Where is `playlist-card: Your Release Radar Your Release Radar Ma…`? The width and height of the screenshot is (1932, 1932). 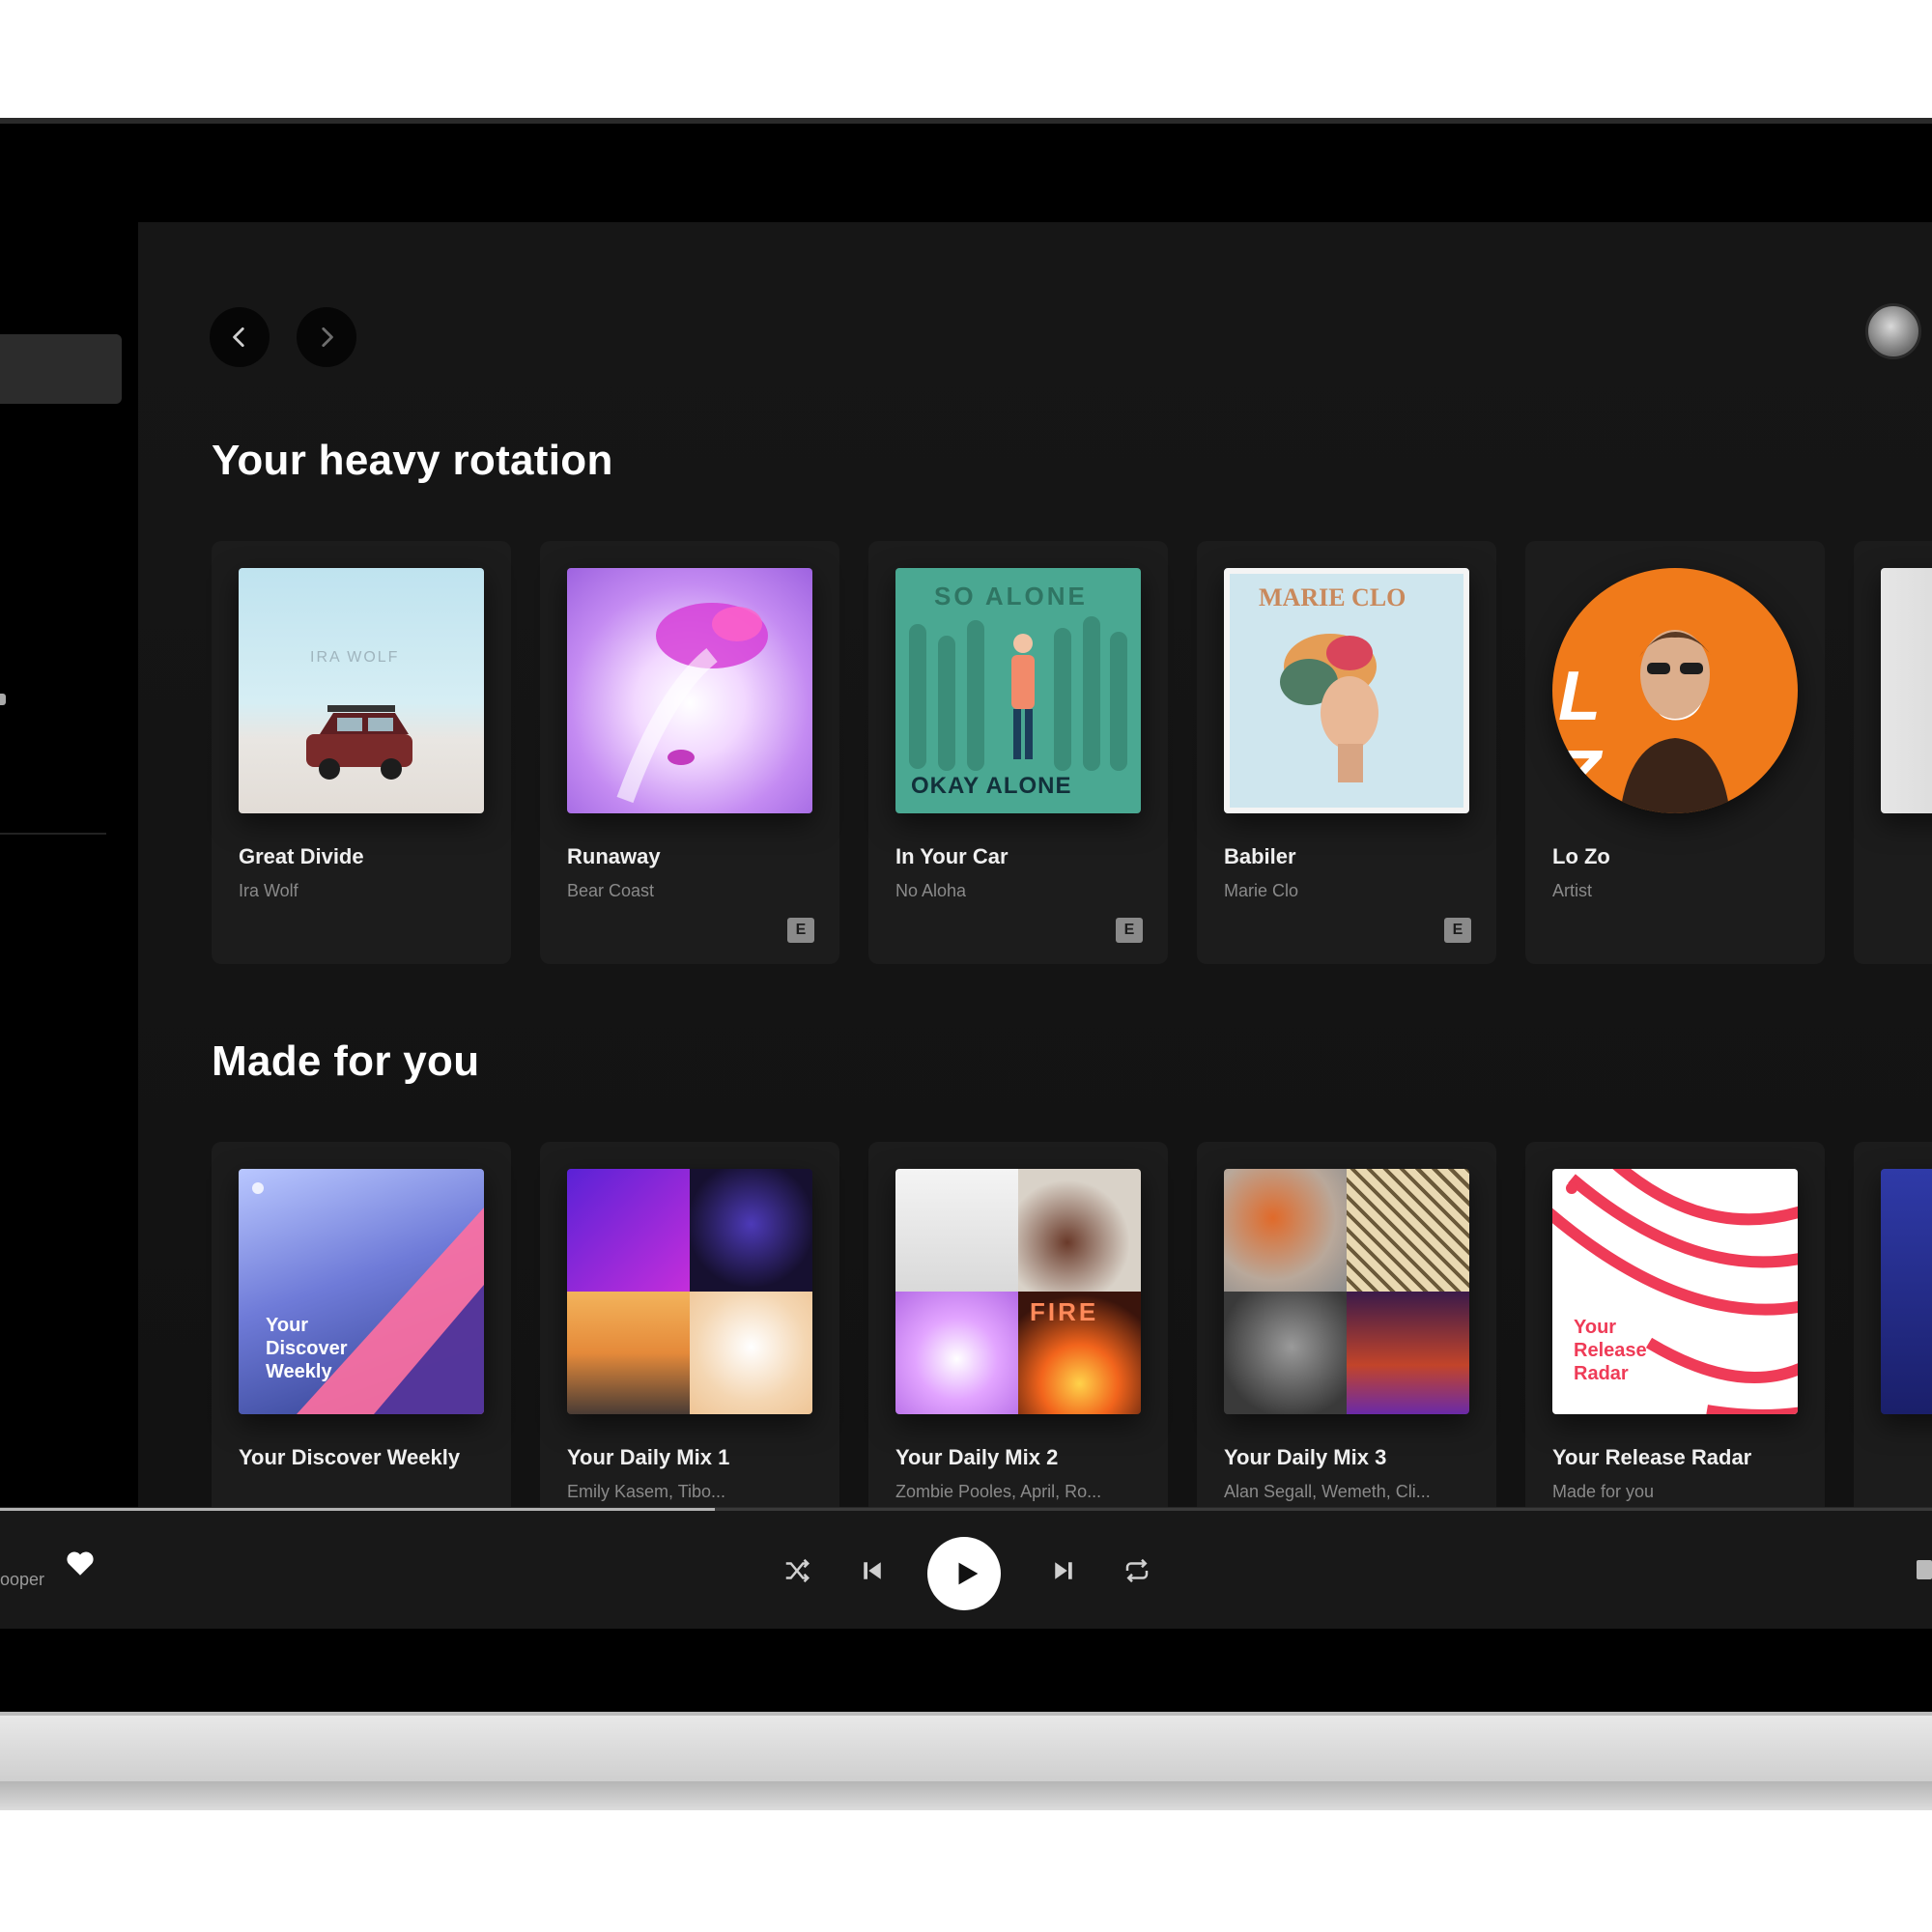
playlist-card: Your Release Radar Your Release Radar Ma… is located at coordinates (1675, 1324).